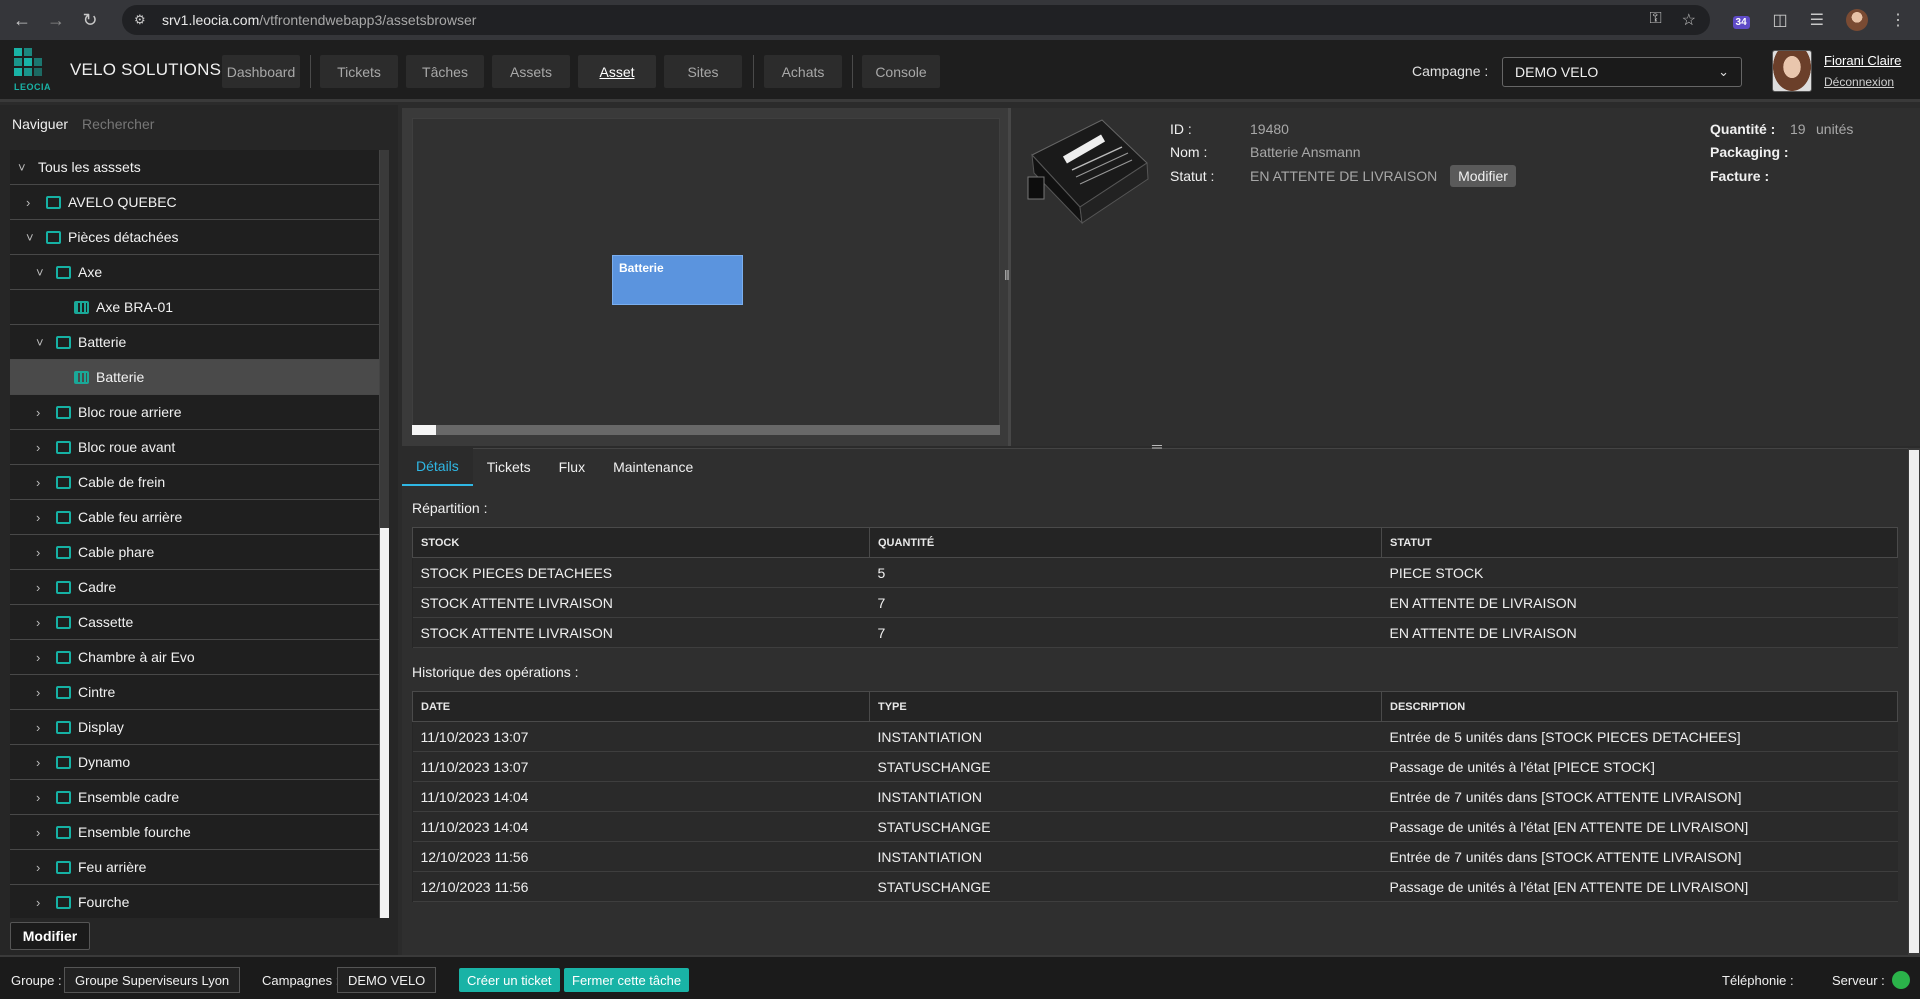 The height and width of the screenshot is (999, 1920). I want to click on tree-item: ˅ Batterie, so click(194, 342).